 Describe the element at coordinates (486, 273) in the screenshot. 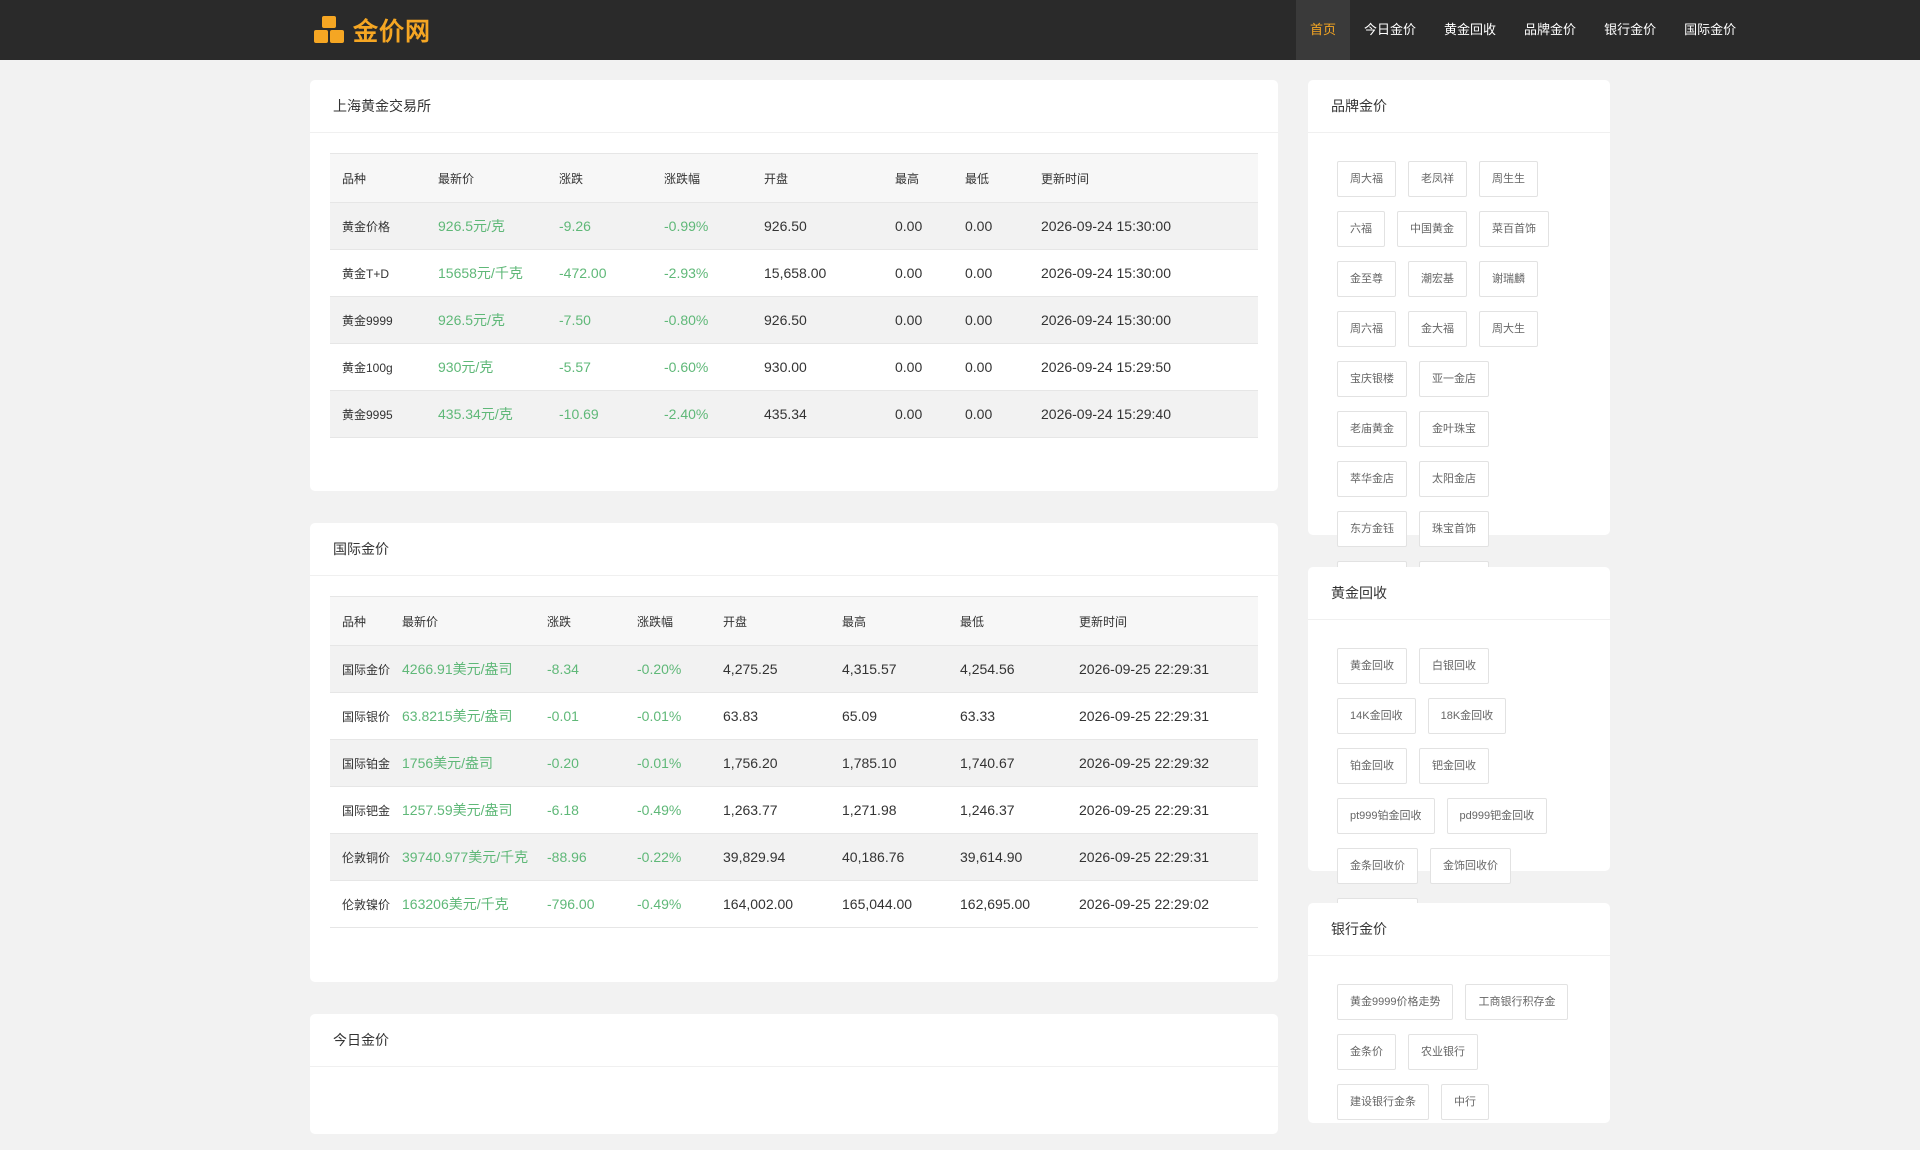

I see `latest-price-cell: 15658元/千克` at that location.